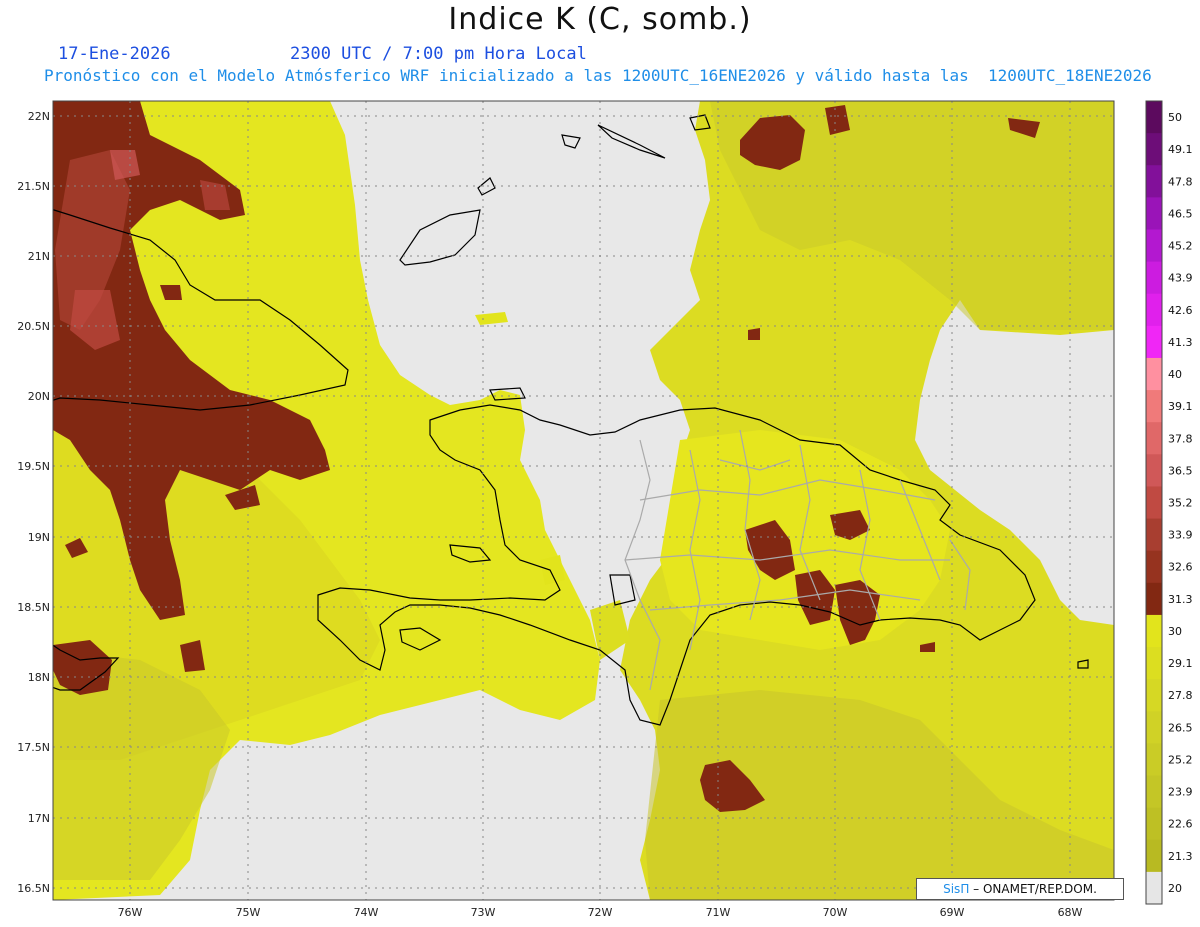 This screenshot has width=1200, height=927. I want to click on lon-tick: 75W, so click(248, 912).